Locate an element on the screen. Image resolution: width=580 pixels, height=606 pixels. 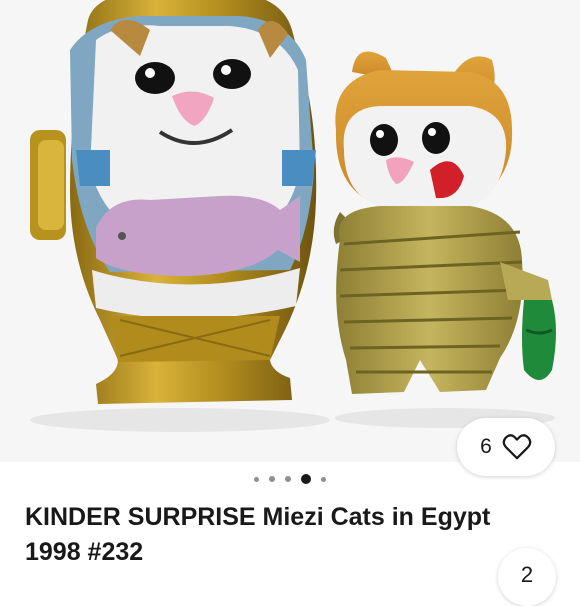
pagination-dot-active is located at coordinates (306, 479).